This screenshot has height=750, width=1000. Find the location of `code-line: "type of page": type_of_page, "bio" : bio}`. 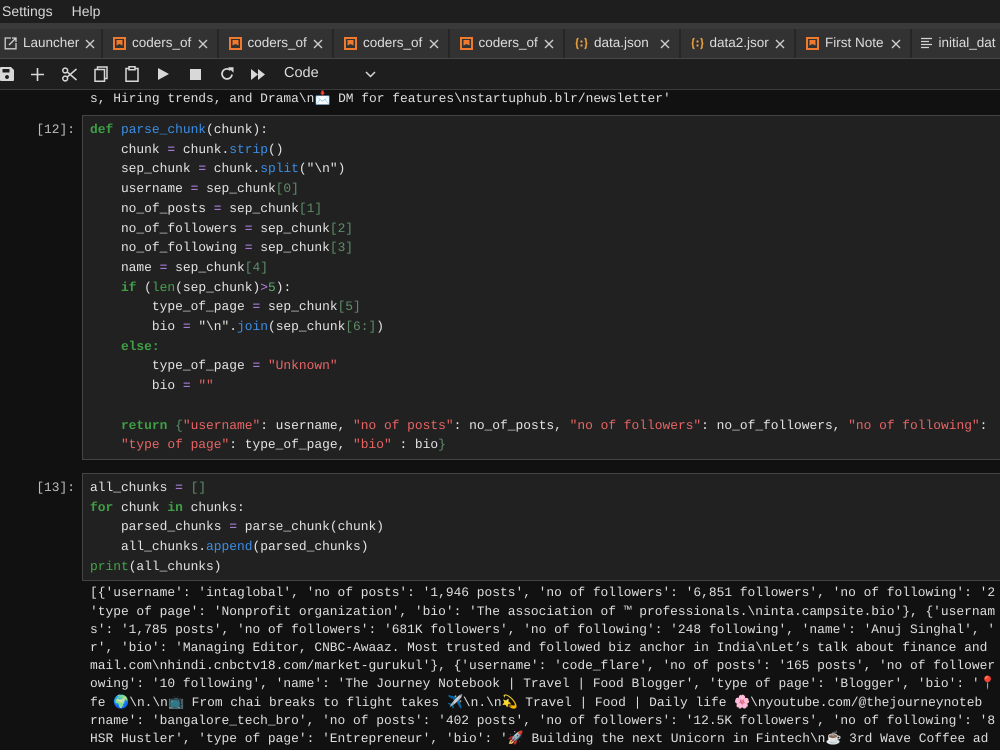

code-line: "type of page": type_of_page, "bio" : bio} is located at coordinates (283, 445).